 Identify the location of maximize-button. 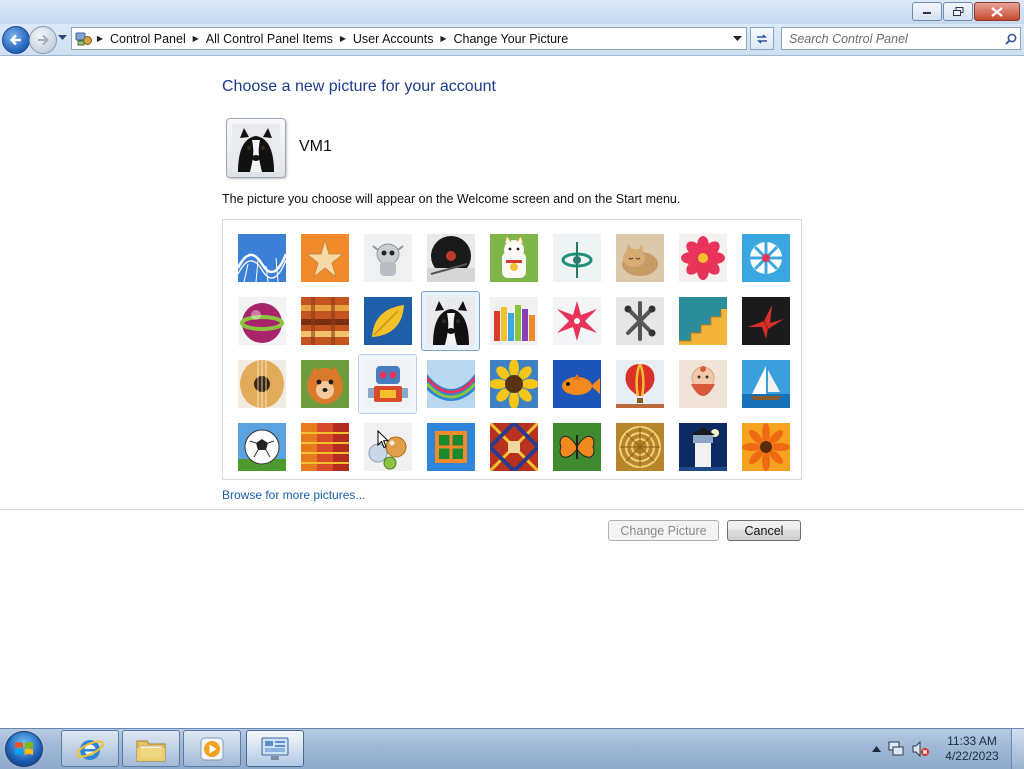
(958, 11).